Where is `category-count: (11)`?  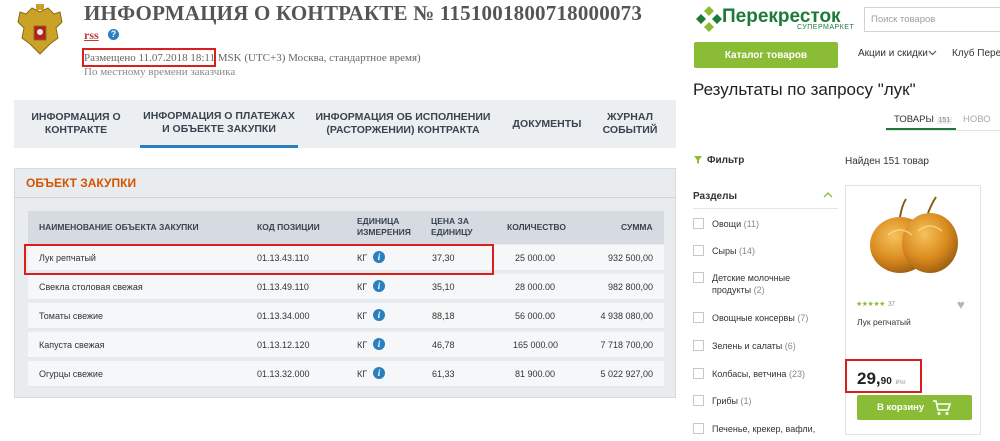
category-count: (11) is located at coordinates (751, 224).